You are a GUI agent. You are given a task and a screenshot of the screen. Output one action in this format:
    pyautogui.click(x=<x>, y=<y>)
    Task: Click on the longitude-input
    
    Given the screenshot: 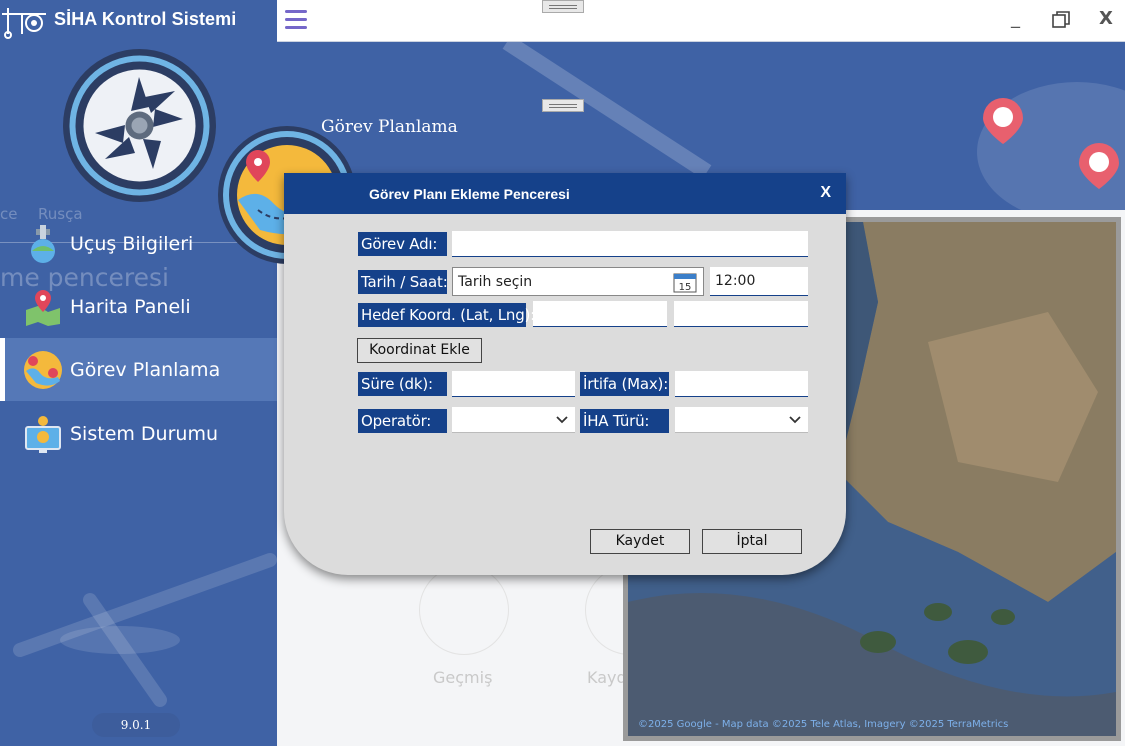 What is the action you would take?
    pyautogui.click(x=741, y=314)
    